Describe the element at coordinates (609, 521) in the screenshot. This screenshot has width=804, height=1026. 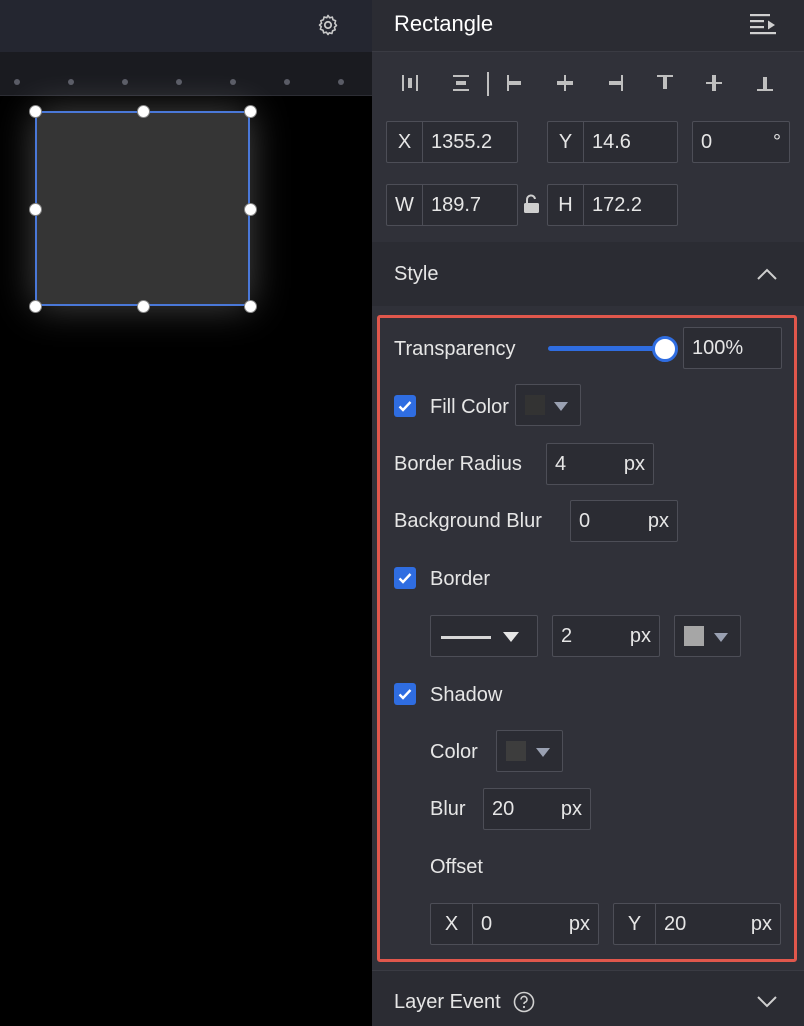
I see `background-blur-value: 0` at that location.